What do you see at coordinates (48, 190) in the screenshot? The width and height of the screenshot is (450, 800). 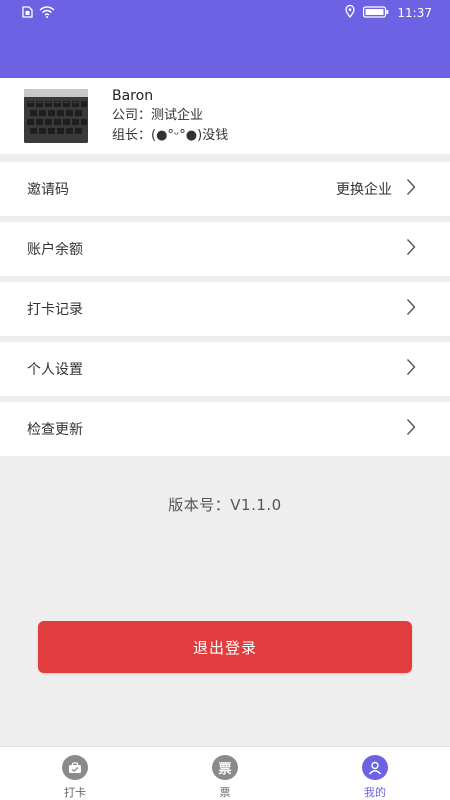 I see `menu-label: 邀请码` at bounding box center [48, 190].